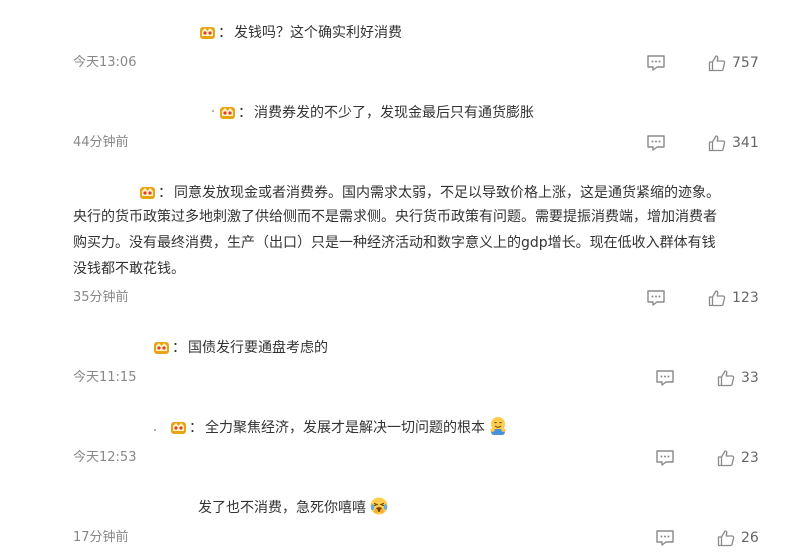  I want to click on thumbs-up-icon, so click(726, 538).